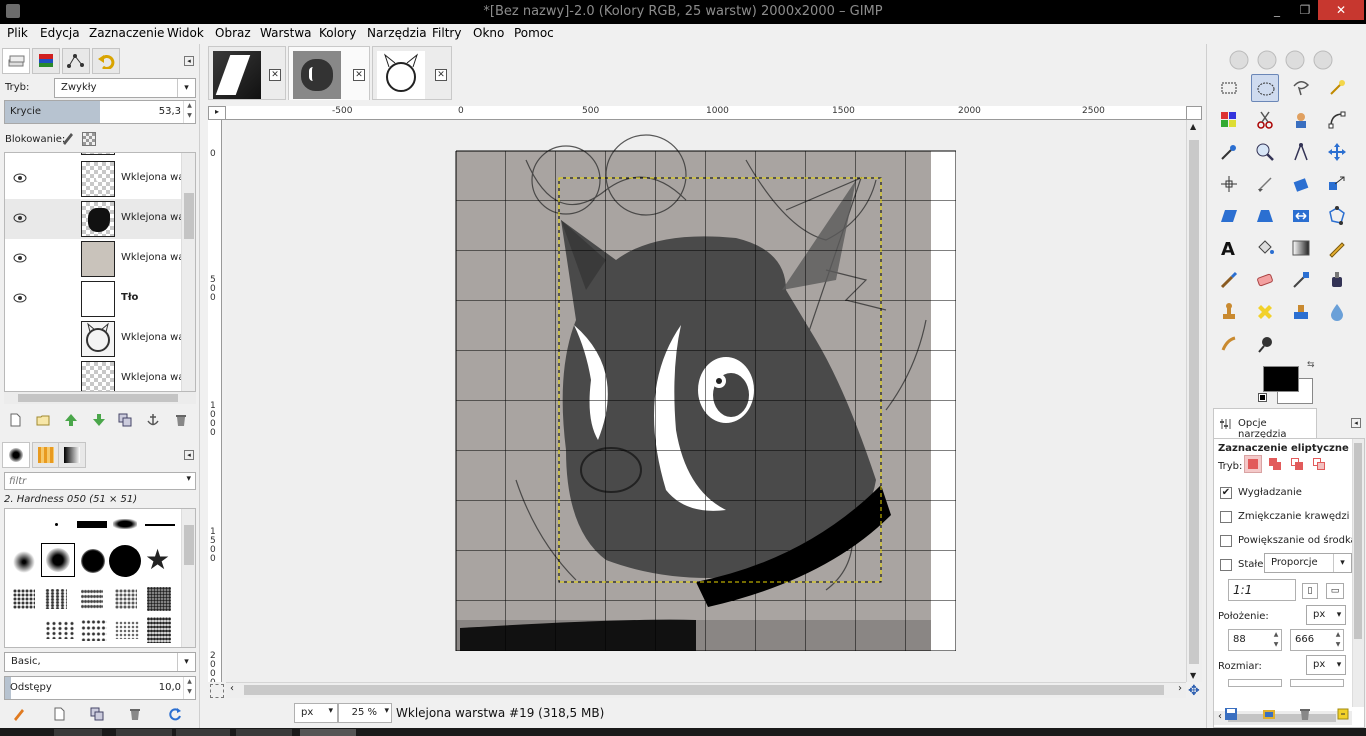 Image resolution: width=1366 pixels, height=736 pixels. I want to click on opacity-slider: Krycie 53,3 ▲ ▼, so click(100, 112).